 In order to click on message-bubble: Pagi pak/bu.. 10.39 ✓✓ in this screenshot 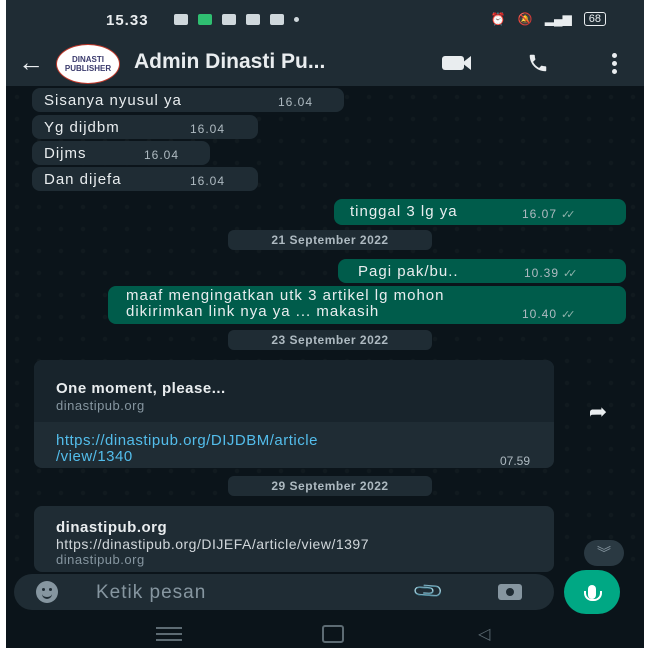, I will do `click(482, 271)`.